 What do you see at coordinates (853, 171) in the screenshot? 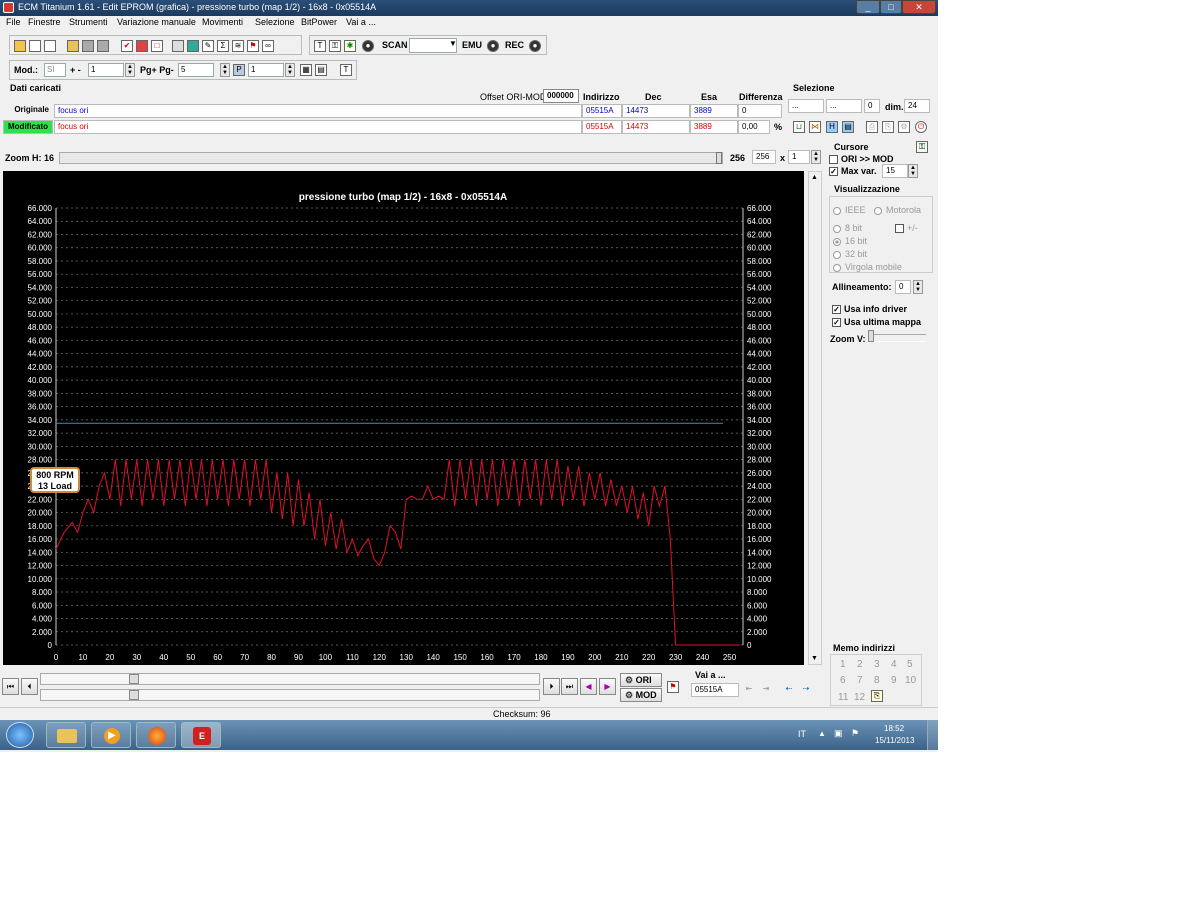
I see `max-var-option: ✓ Max var.` at bounding box center [853, 171].